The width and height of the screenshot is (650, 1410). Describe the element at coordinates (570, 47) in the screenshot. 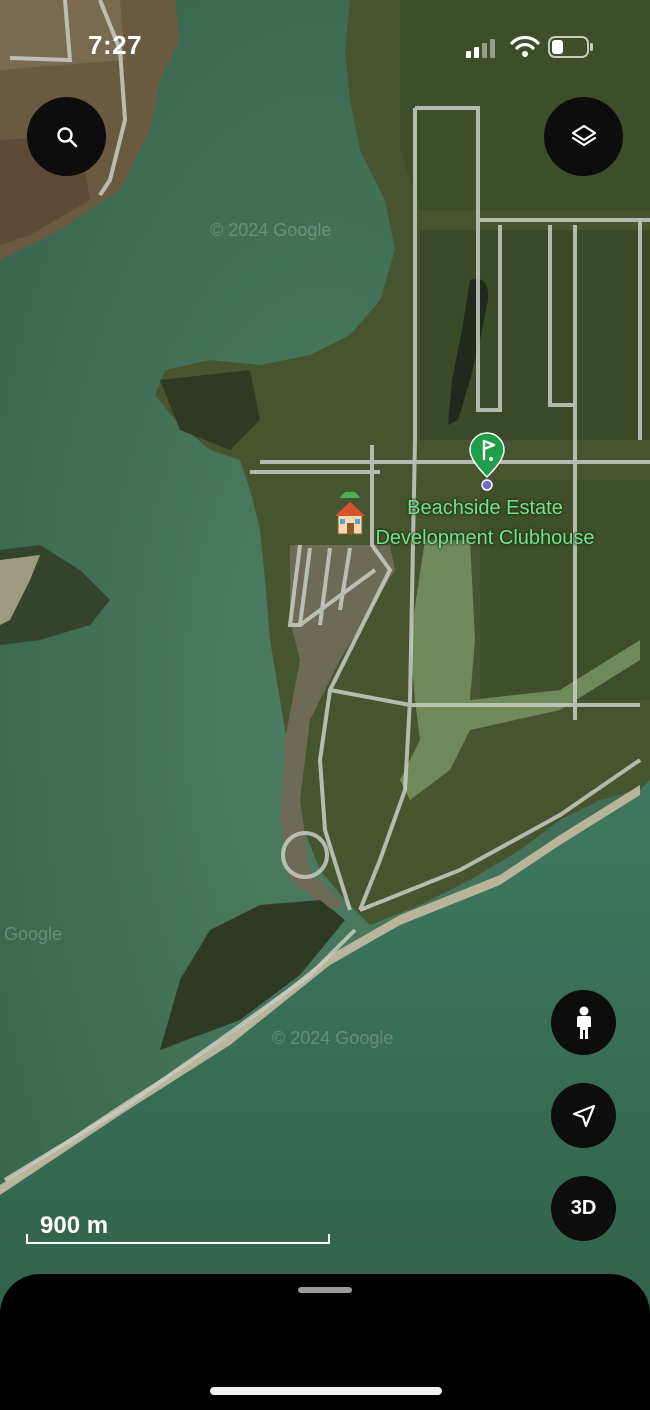

I see `battery-icon` at that location.